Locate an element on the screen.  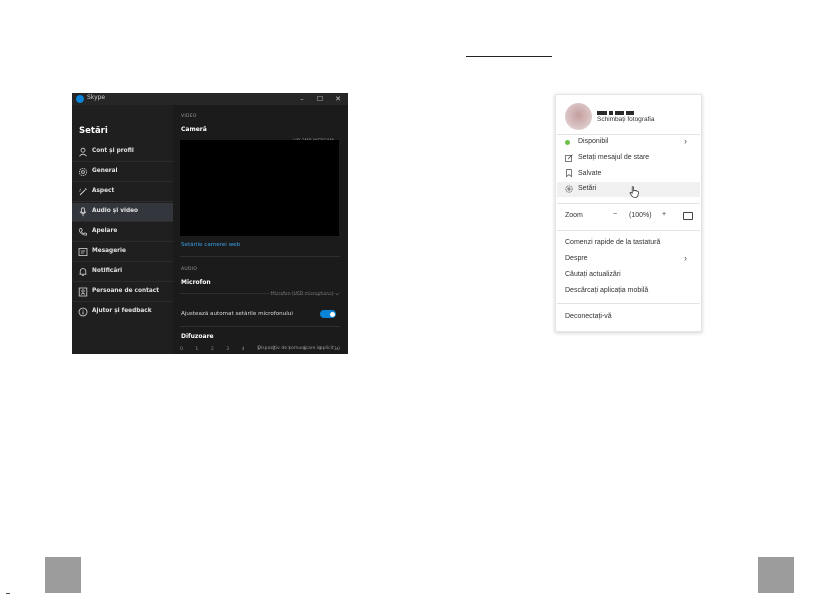
edit-status-icon is located at coordinates (569, 158).